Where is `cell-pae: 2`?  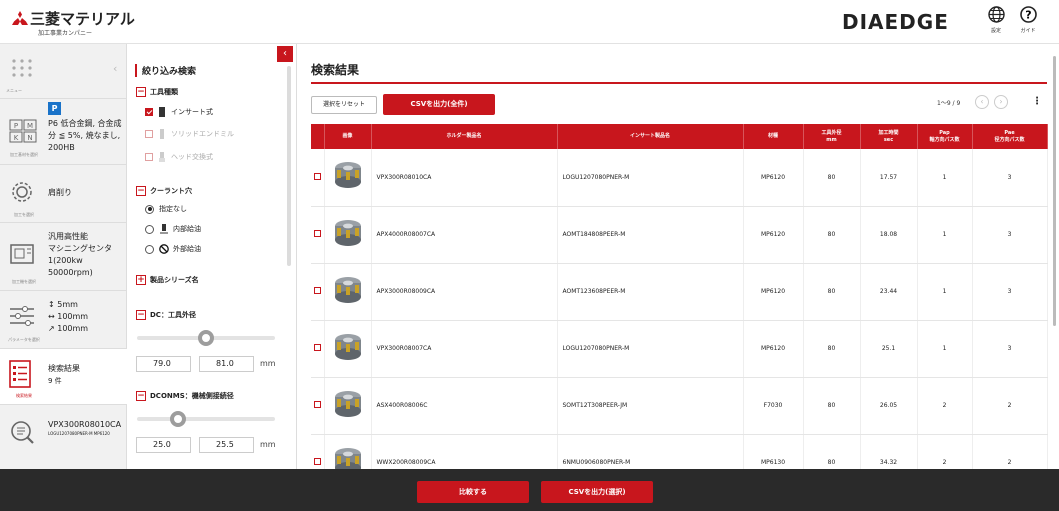 cell-pae: 2 is located at coordinates (1010, 451).